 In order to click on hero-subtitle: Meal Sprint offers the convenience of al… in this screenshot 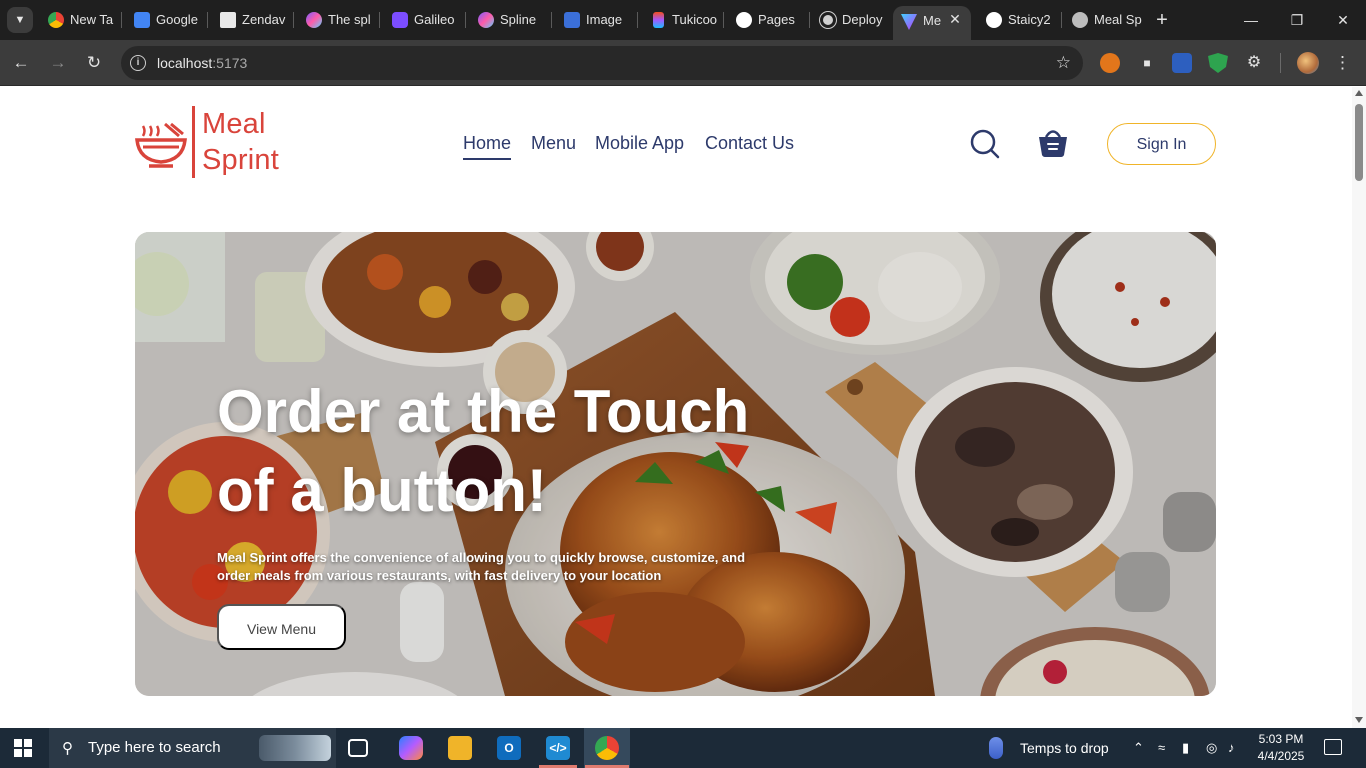, I will do `click(481, 566)`.